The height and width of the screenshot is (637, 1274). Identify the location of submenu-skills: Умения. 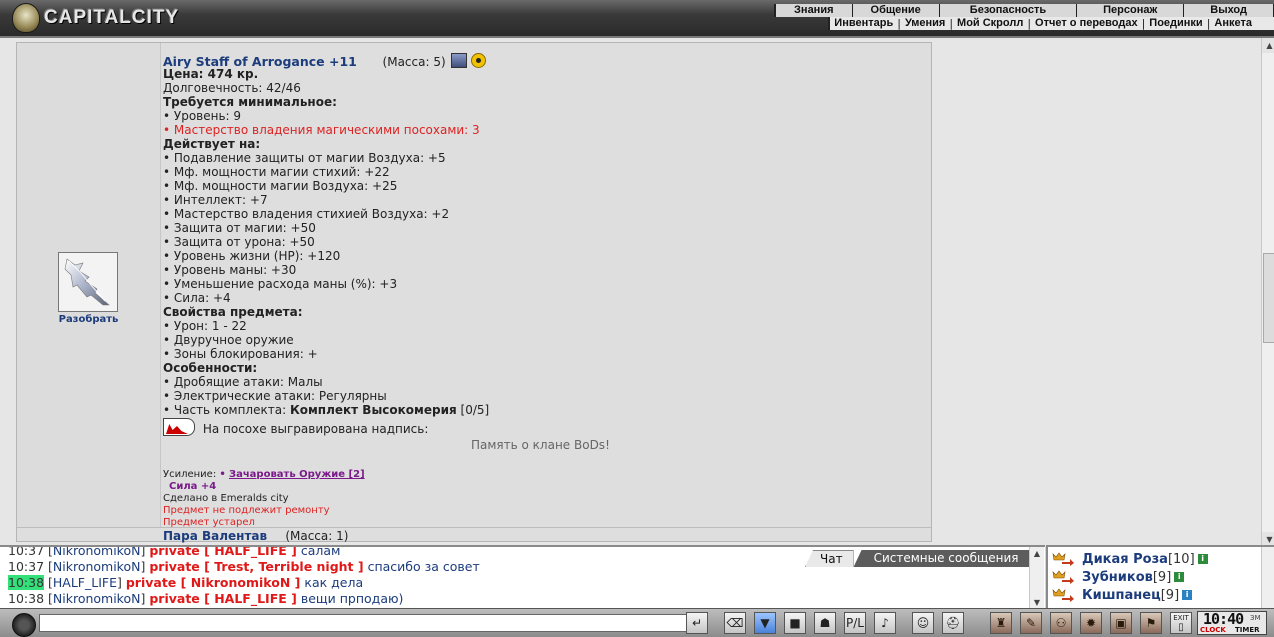
(925, 23).